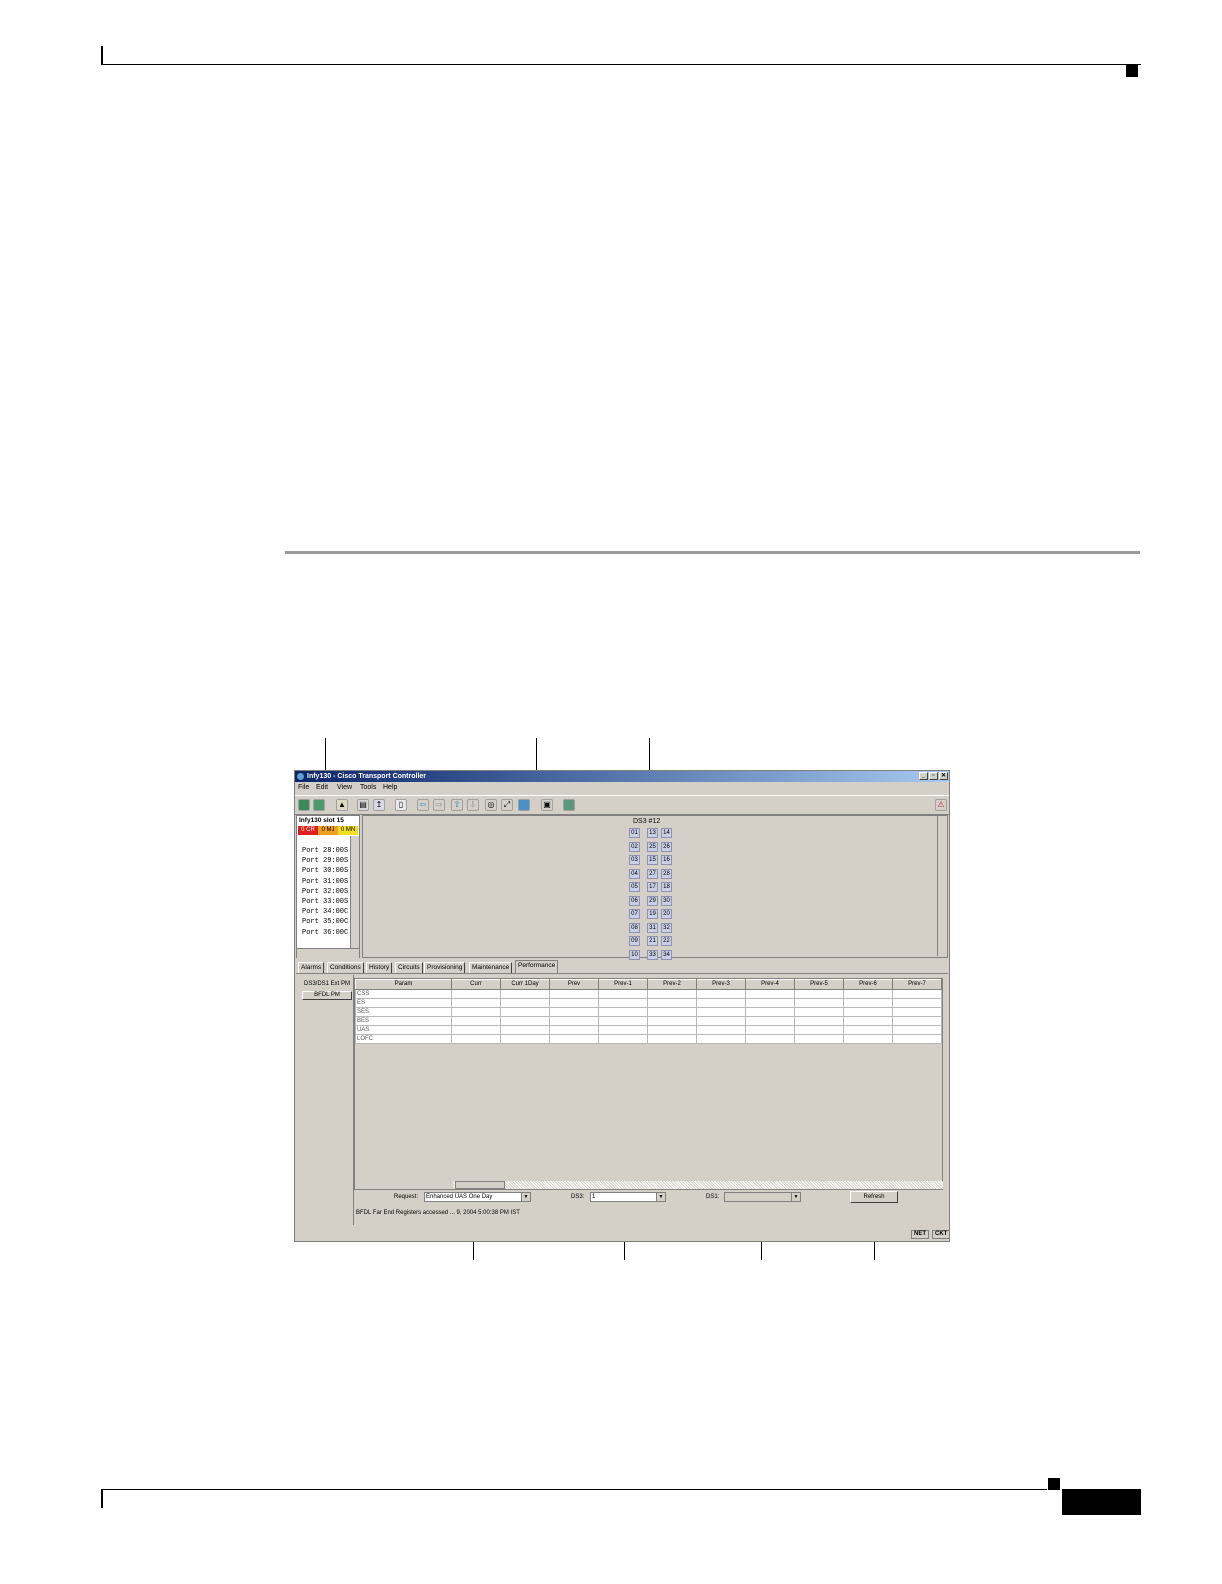 Image resolution: width=1222 pixels, height=1584 pixels. Describe the element at coordinates (345, 967) in the screenshot. I see `tab-conditions: Conditions` at that location.